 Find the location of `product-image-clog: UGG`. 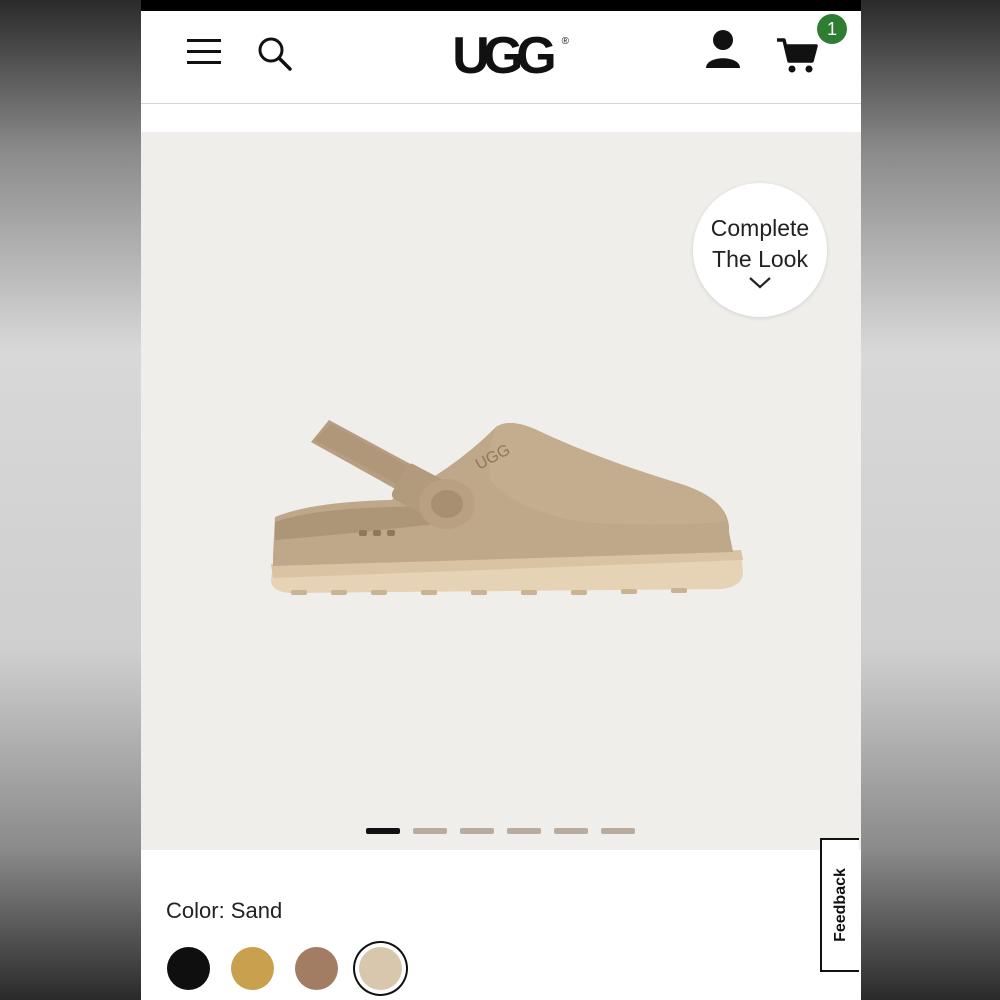

product-image-clog: UGG is located at coordinates (507, 507).